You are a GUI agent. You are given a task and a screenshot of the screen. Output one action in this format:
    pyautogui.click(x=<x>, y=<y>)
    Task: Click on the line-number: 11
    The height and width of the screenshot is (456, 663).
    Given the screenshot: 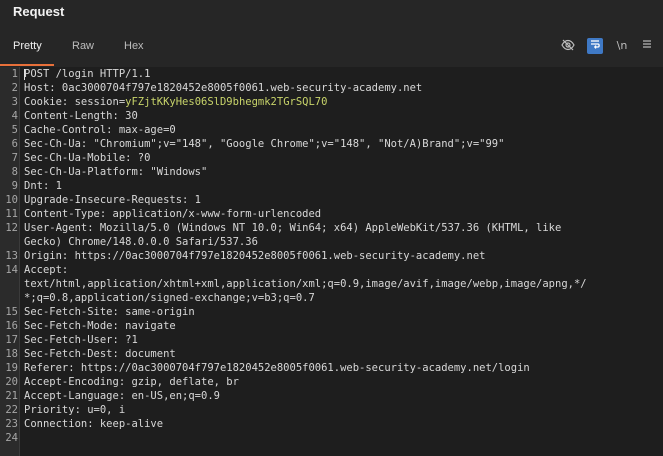 What is the action you would take?
    pyautogui.click(x=11, y=214)
    